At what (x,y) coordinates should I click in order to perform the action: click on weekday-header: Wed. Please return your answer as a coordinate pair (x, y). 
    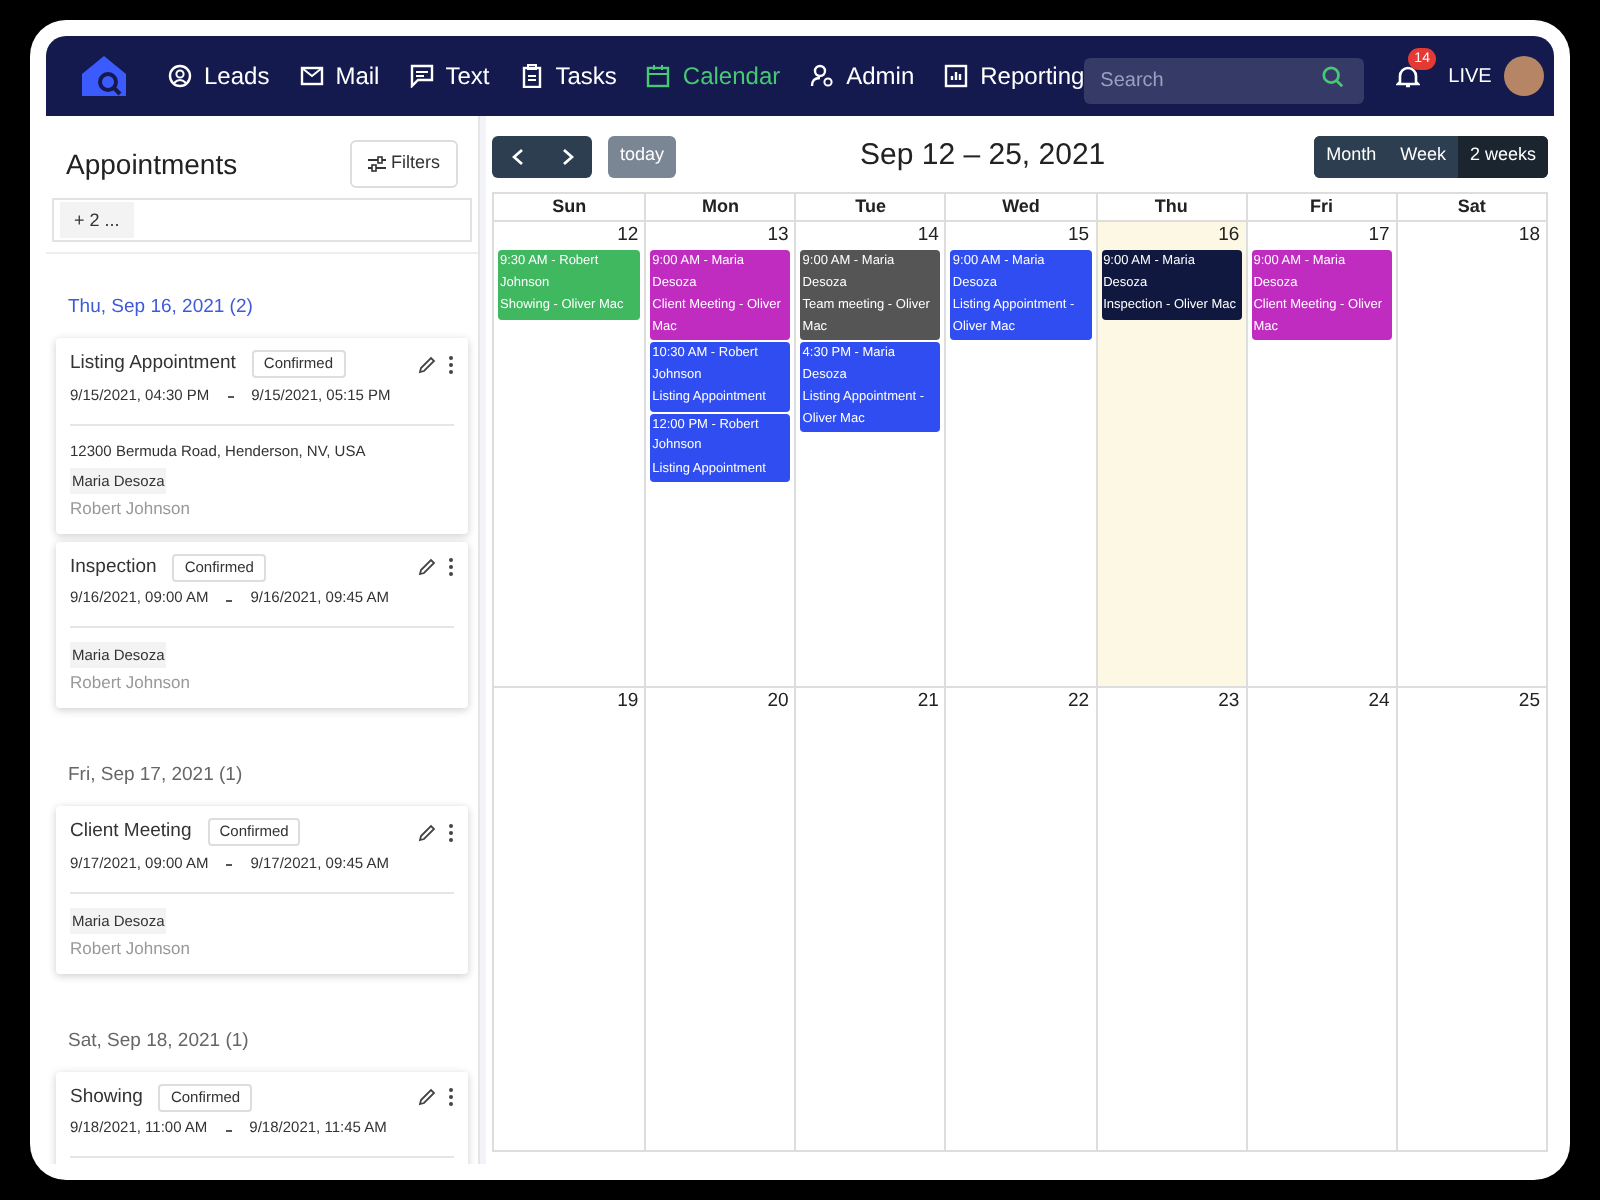
    Looking at the image, I should click on (1020, 207).